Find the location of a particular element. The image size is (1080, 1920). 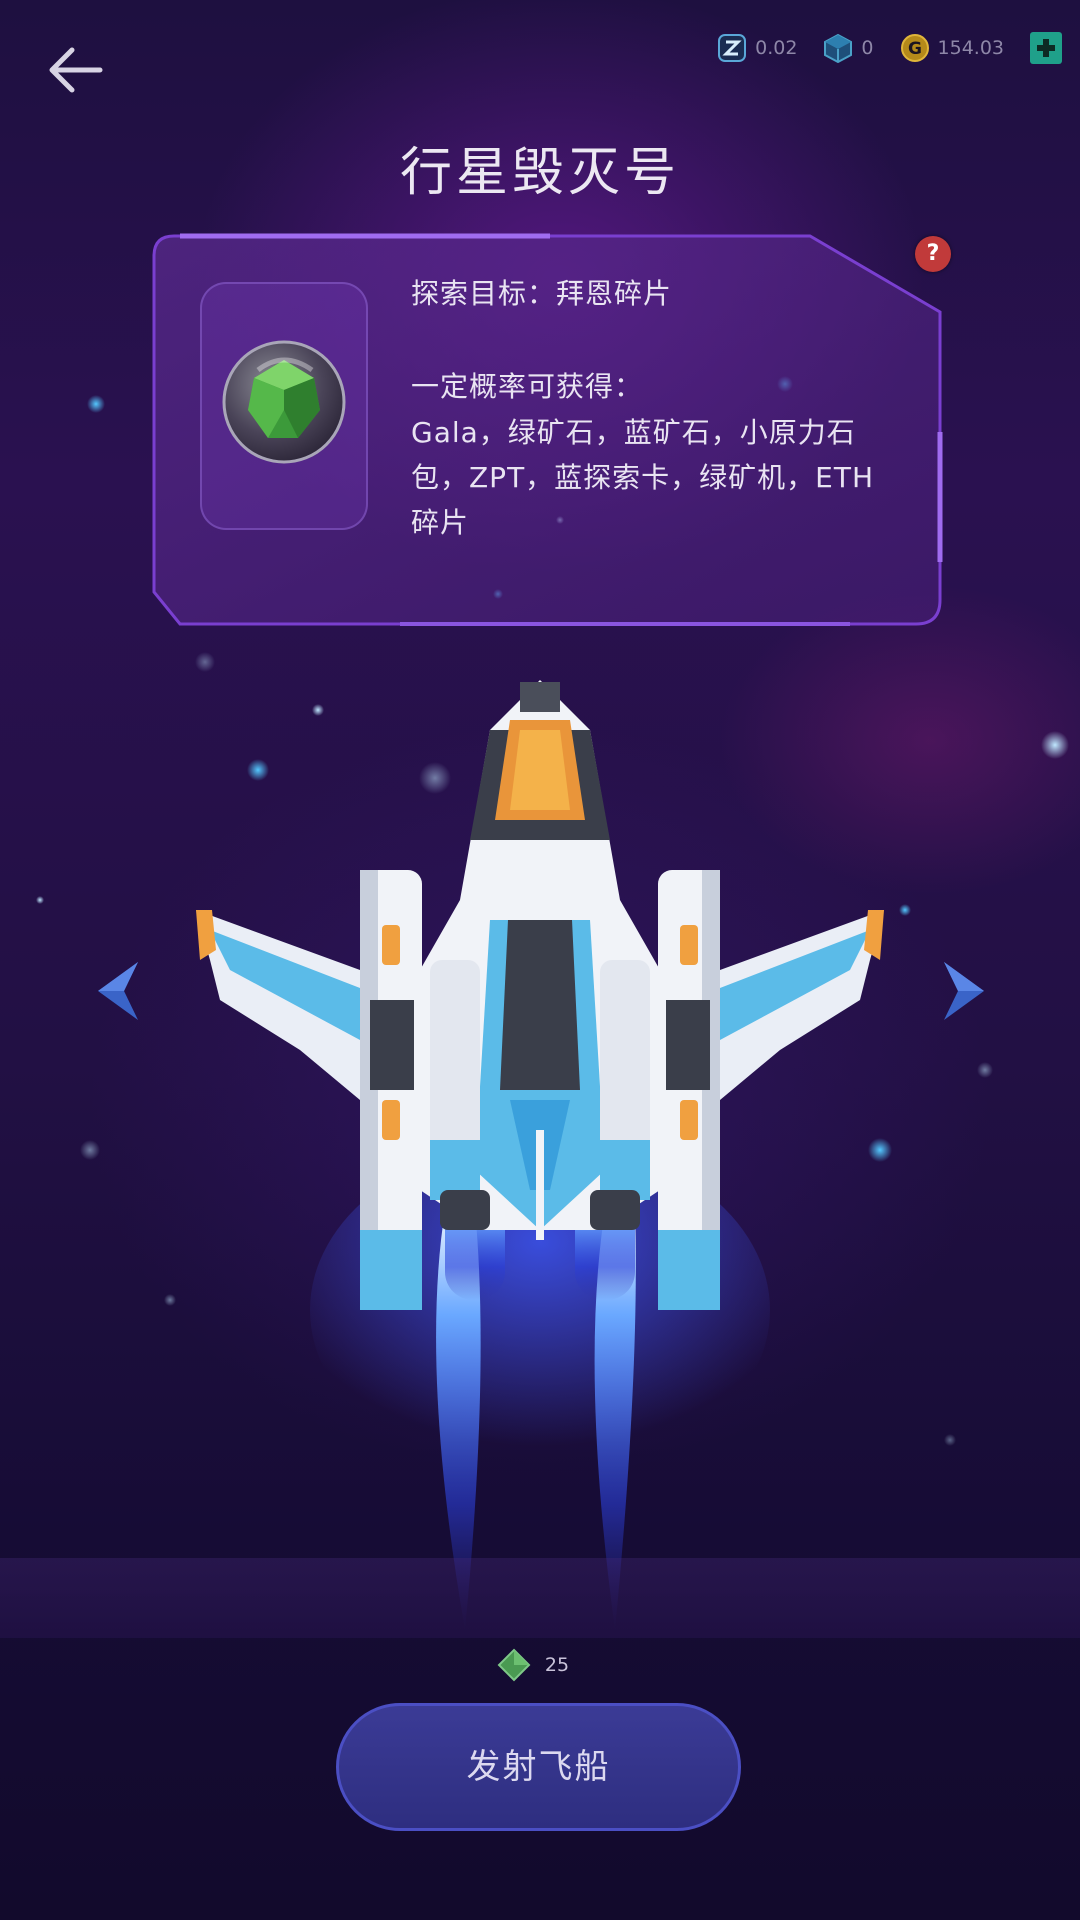

svg-text: G is located at coordinates (915, 49).